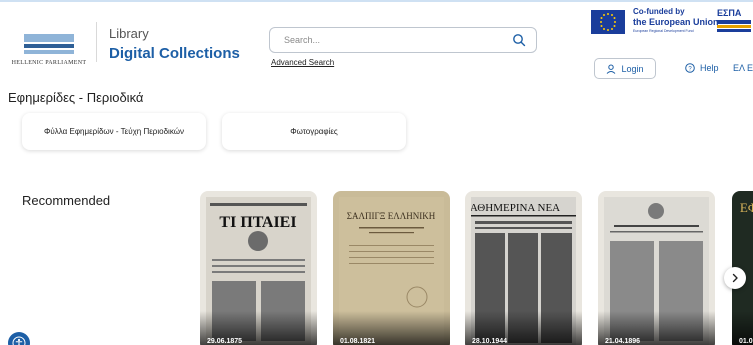 The width and height of the screenshot is (753, 345). Describe the element at coordinates (611, 69) in the screenshot. I see `user-icon` at that location.